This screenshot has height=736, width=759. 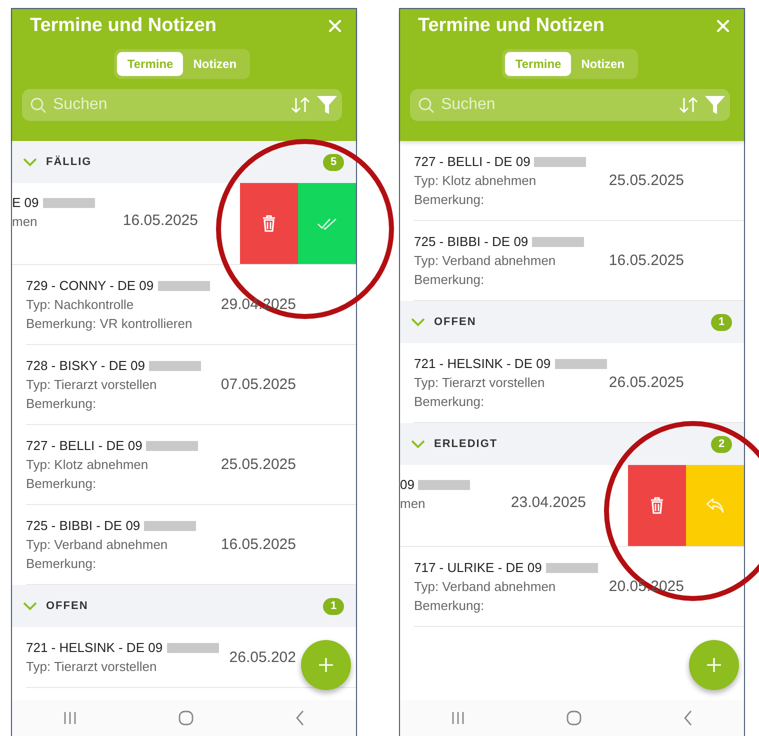 What do you see at coordinates (262, 657) in the screenshot?
I see `item-date: 26.05.202` at bounding box center [262, 657].